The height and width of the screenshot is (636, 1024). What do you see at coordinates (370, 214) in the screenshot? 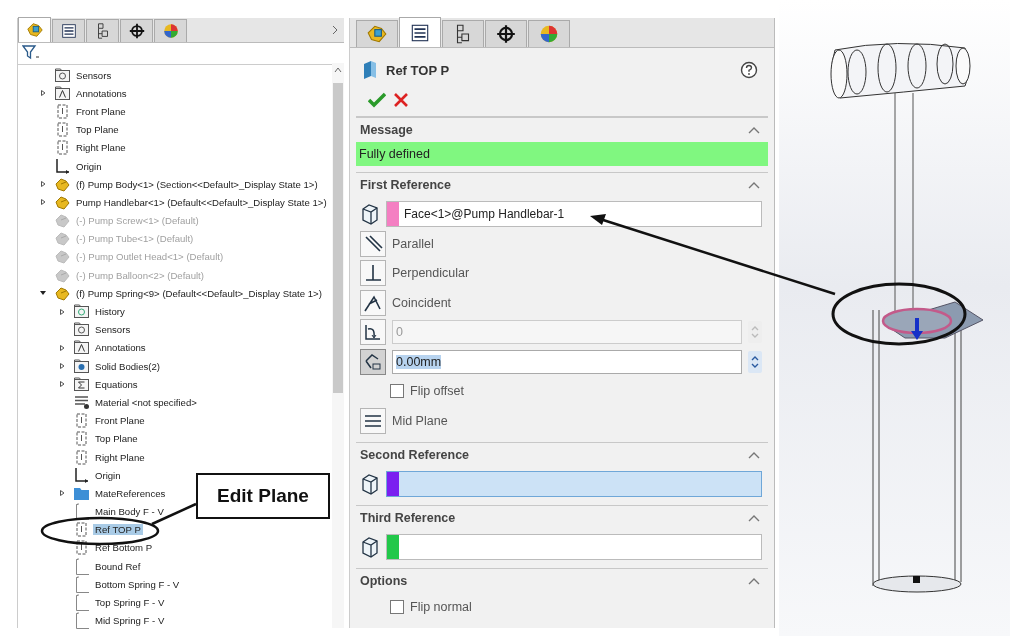
I see `face-selection-icon` at bounding box center [370, 214].